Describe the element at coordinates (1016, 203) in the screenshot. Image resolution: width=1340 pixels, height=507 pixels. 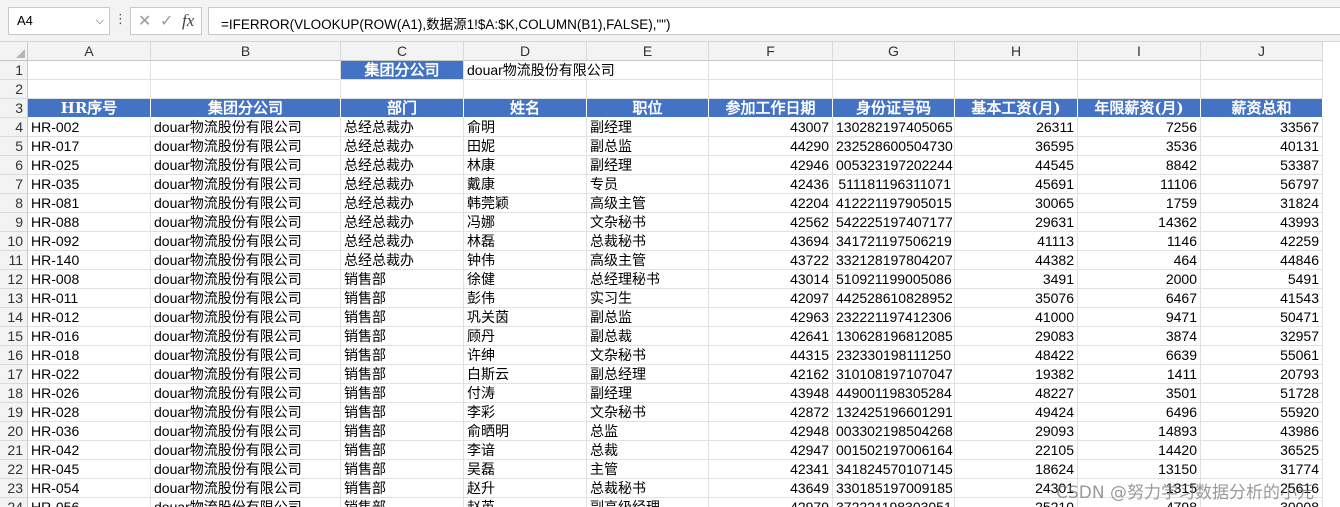
I see `table-cell: 30065` at that location.